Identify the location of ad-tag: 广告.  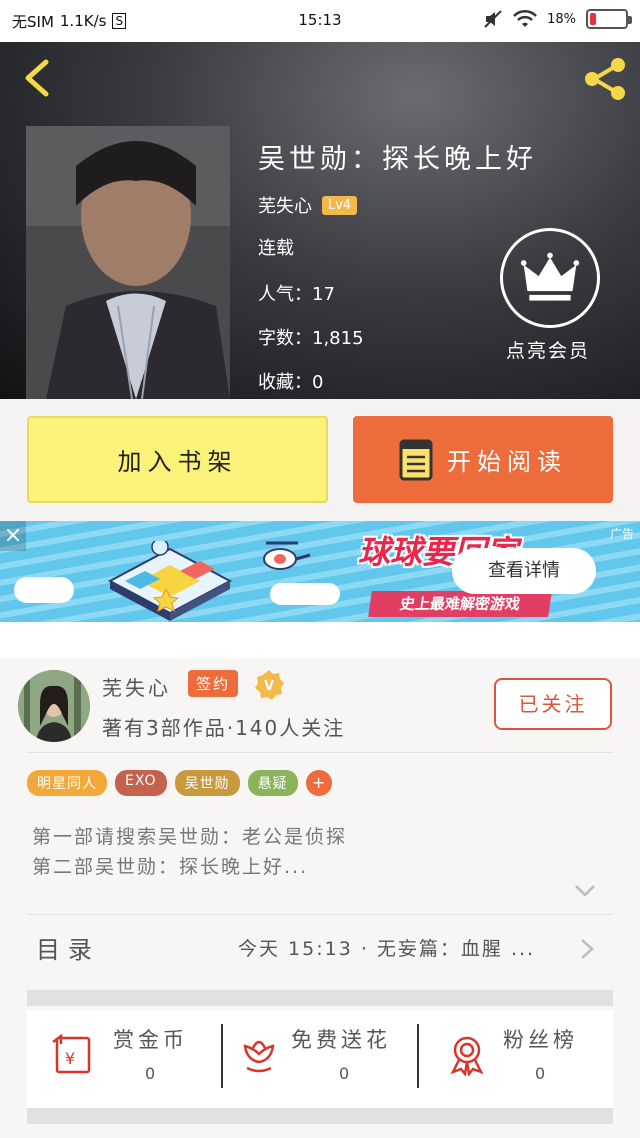
(621, 534).